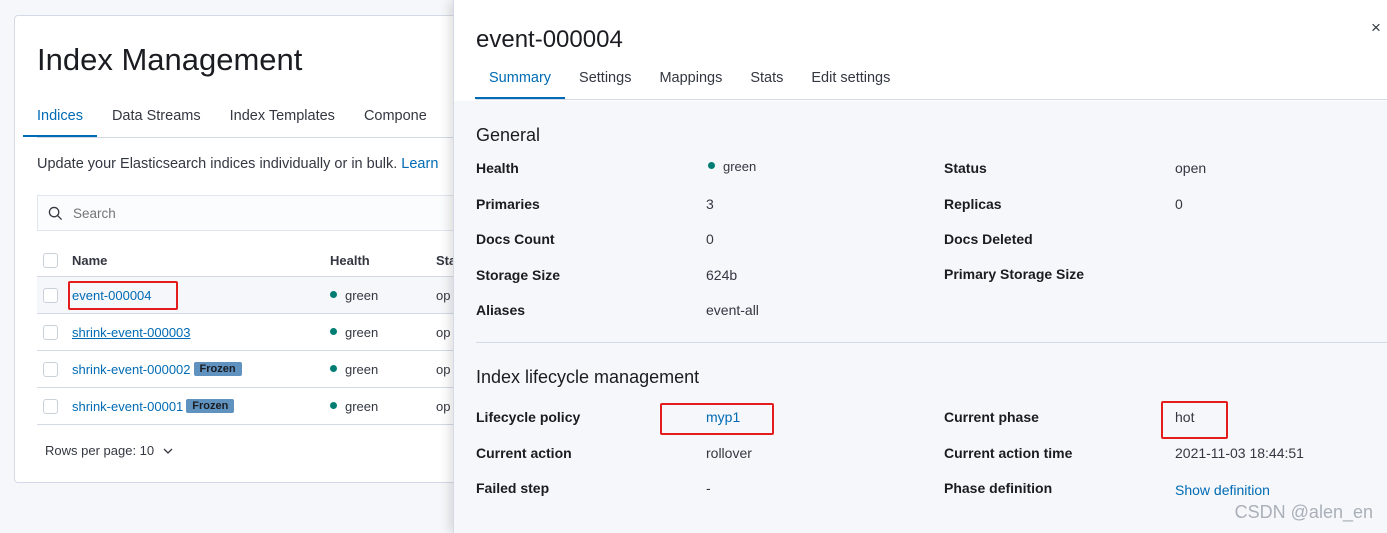 This screenshot has width=1387, height=533. What do you see at coordinates (350, 260) in the screenshot?
I see `column-header-health: Health` at bounding box center [350, 260].